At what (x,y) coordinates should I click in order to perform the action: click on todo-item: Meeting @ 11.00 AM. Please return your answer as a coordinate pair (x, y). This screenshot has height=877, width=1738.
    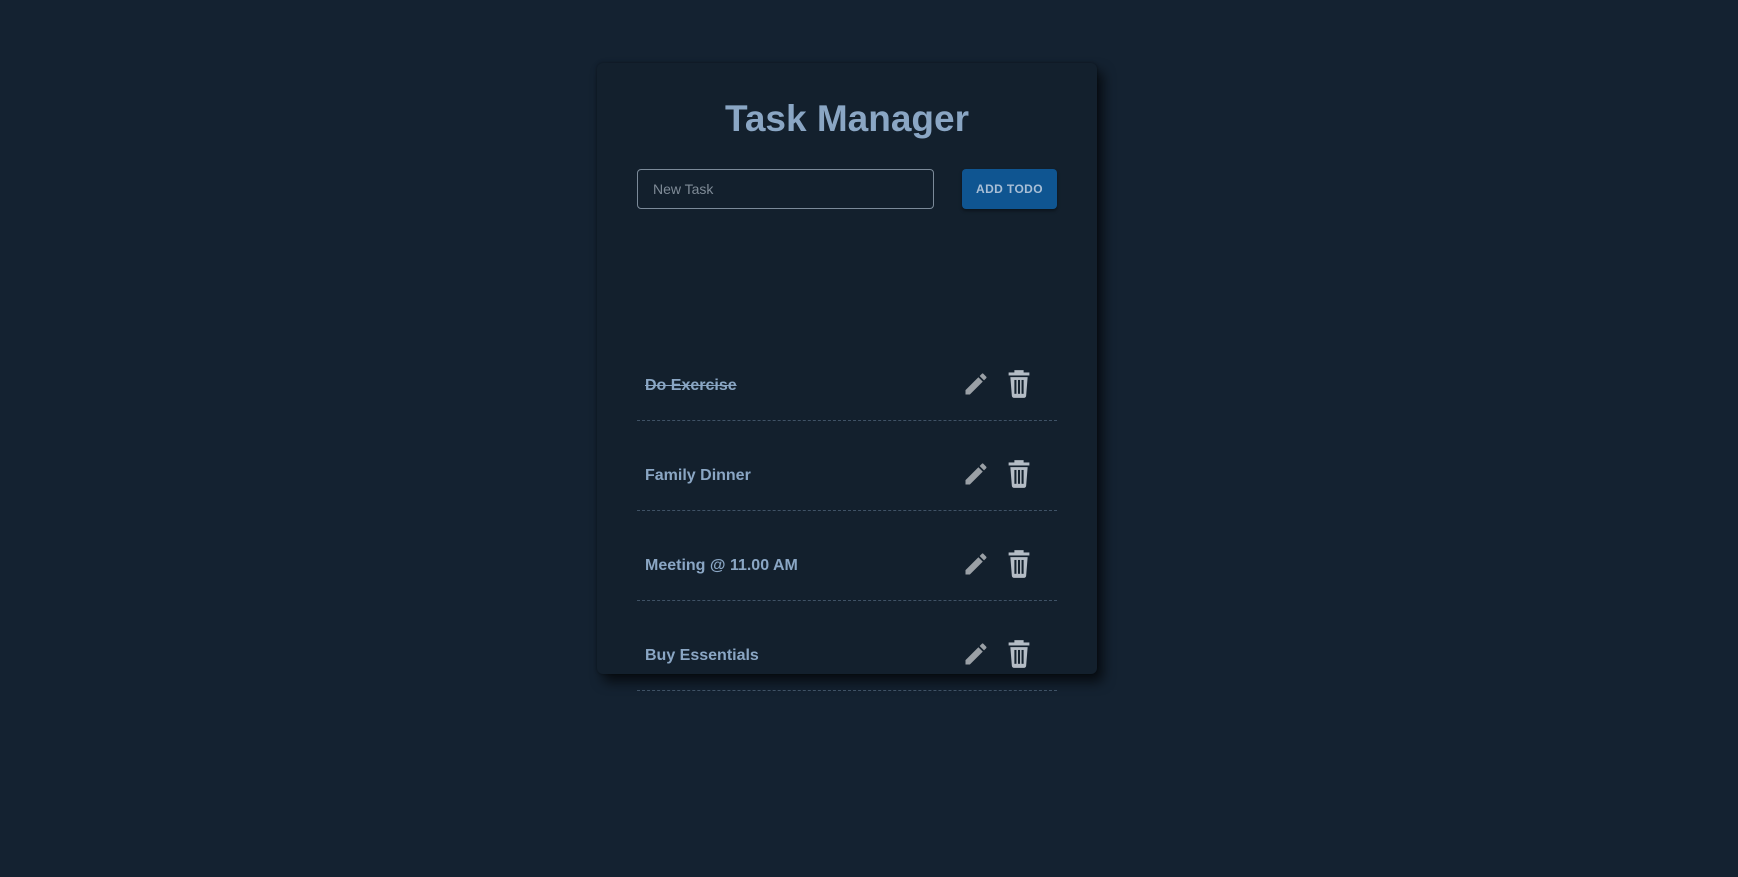
    Looking at the image, I should click on (847, 556).